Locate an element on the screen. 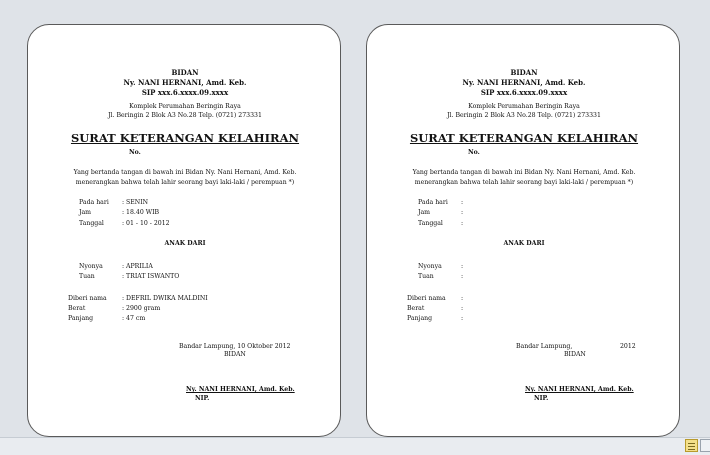 This screenshot has width=710, height=455. blank-tuan: : is located at coordinates (462, 276).